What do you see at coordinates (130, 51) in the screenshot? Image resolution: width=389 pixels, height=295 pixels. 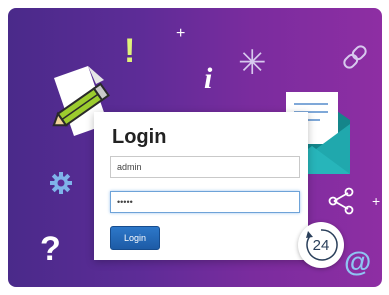 I see `exclamation-icon: !` at bounding box center [130, 51].